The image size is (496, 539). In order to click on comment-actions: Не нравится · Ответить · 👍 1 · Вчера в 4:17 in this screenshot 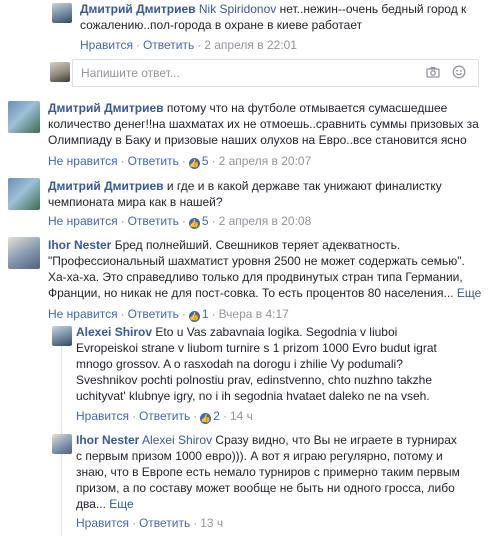, I will do `click(168, 314)`.